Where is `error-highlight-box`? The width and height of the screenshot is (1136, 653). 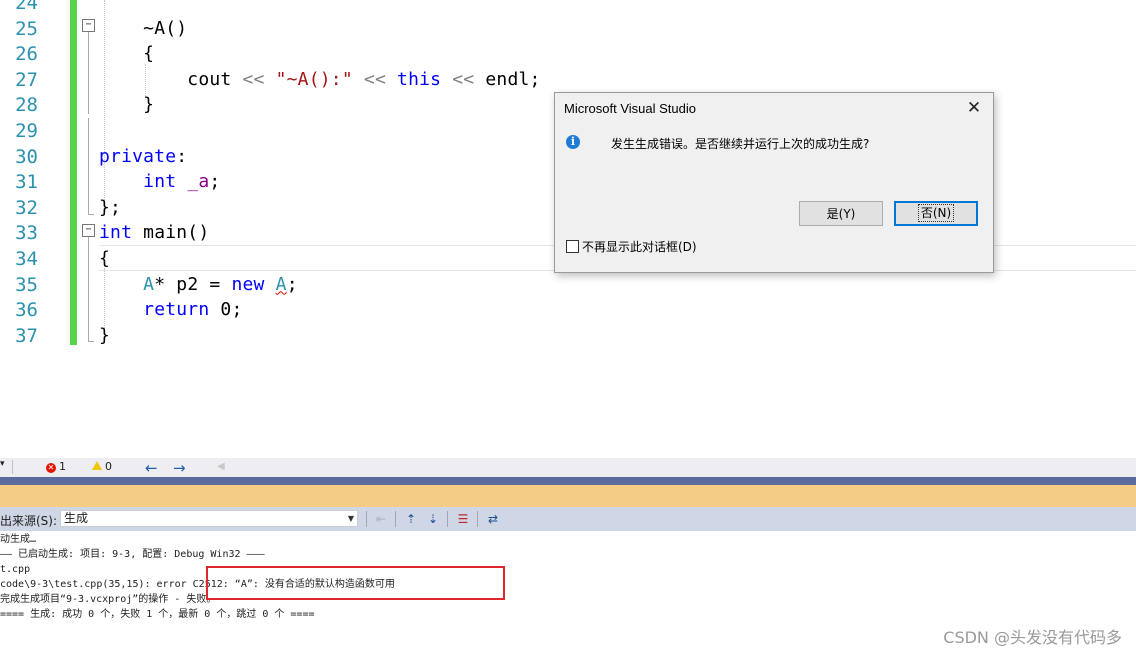 error-highlight-box is located at coordinates (355, 583).